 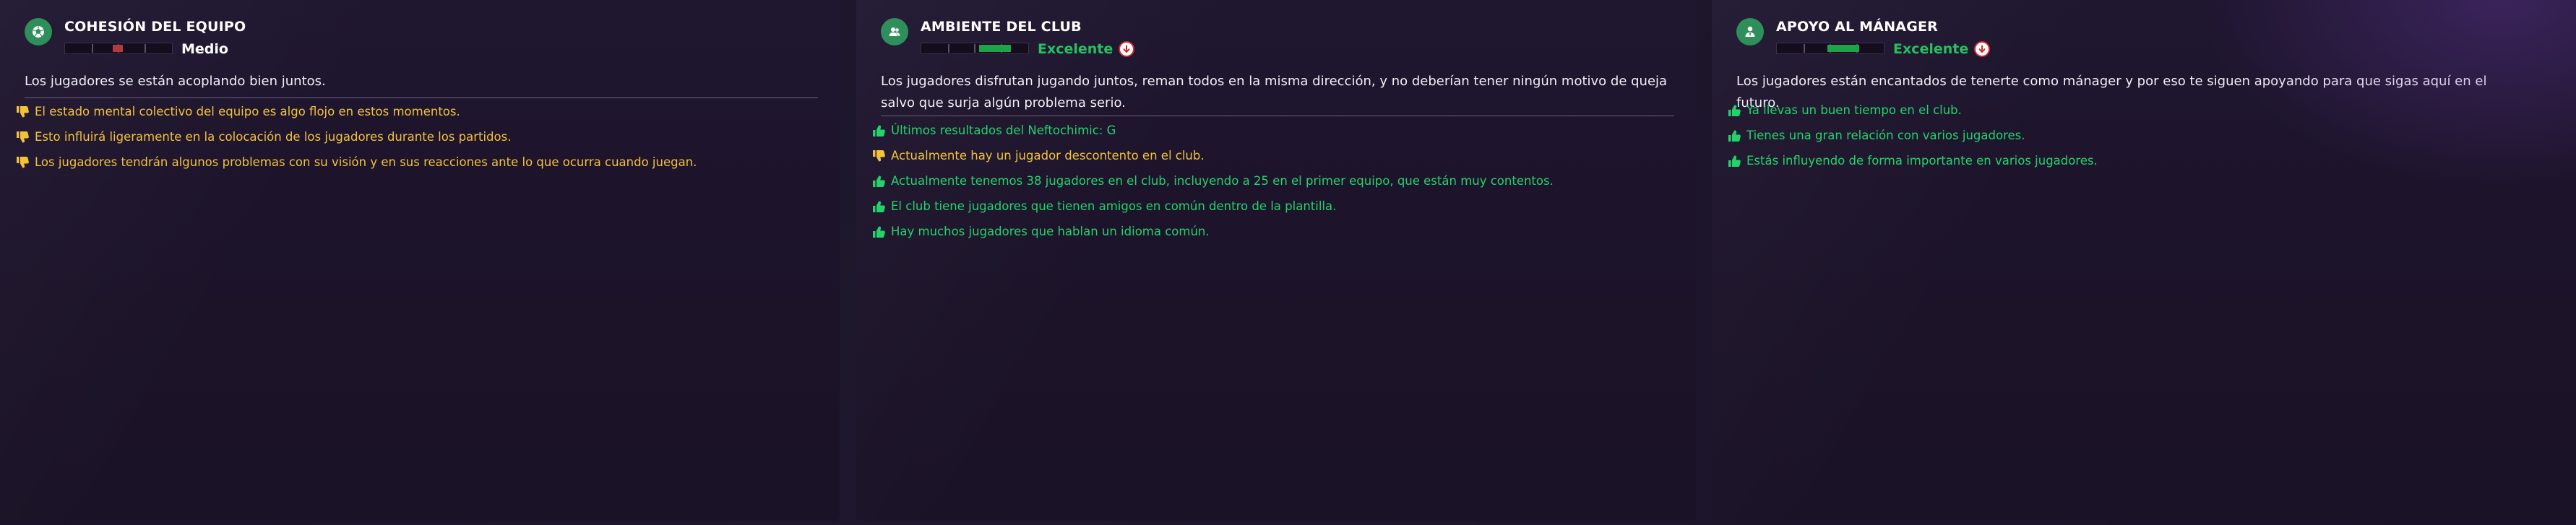 What do you see at coordinates (894, 32) in the screenshot?
I see `people-icon` at bounding box center [894, 32].